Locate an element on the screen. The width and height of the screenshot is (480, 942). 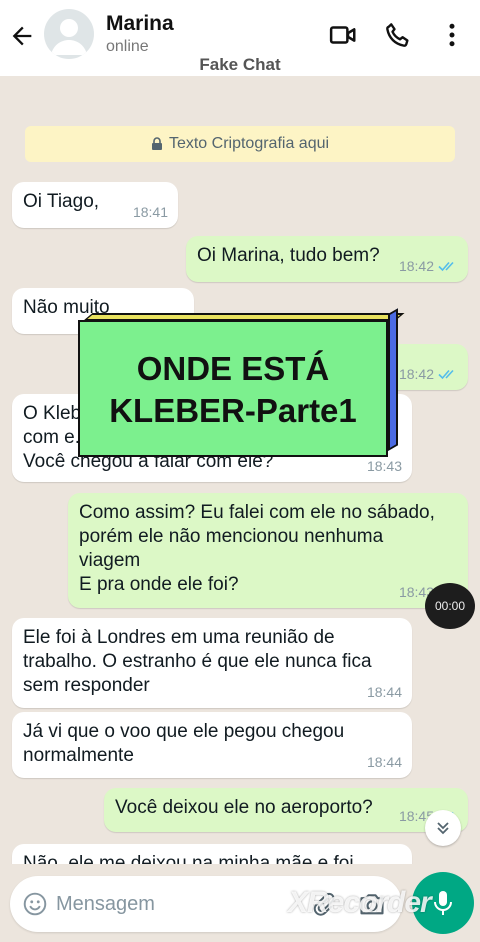
message-incoming: Oi Tiago, 18:41 is located at coordinates (95, 205).